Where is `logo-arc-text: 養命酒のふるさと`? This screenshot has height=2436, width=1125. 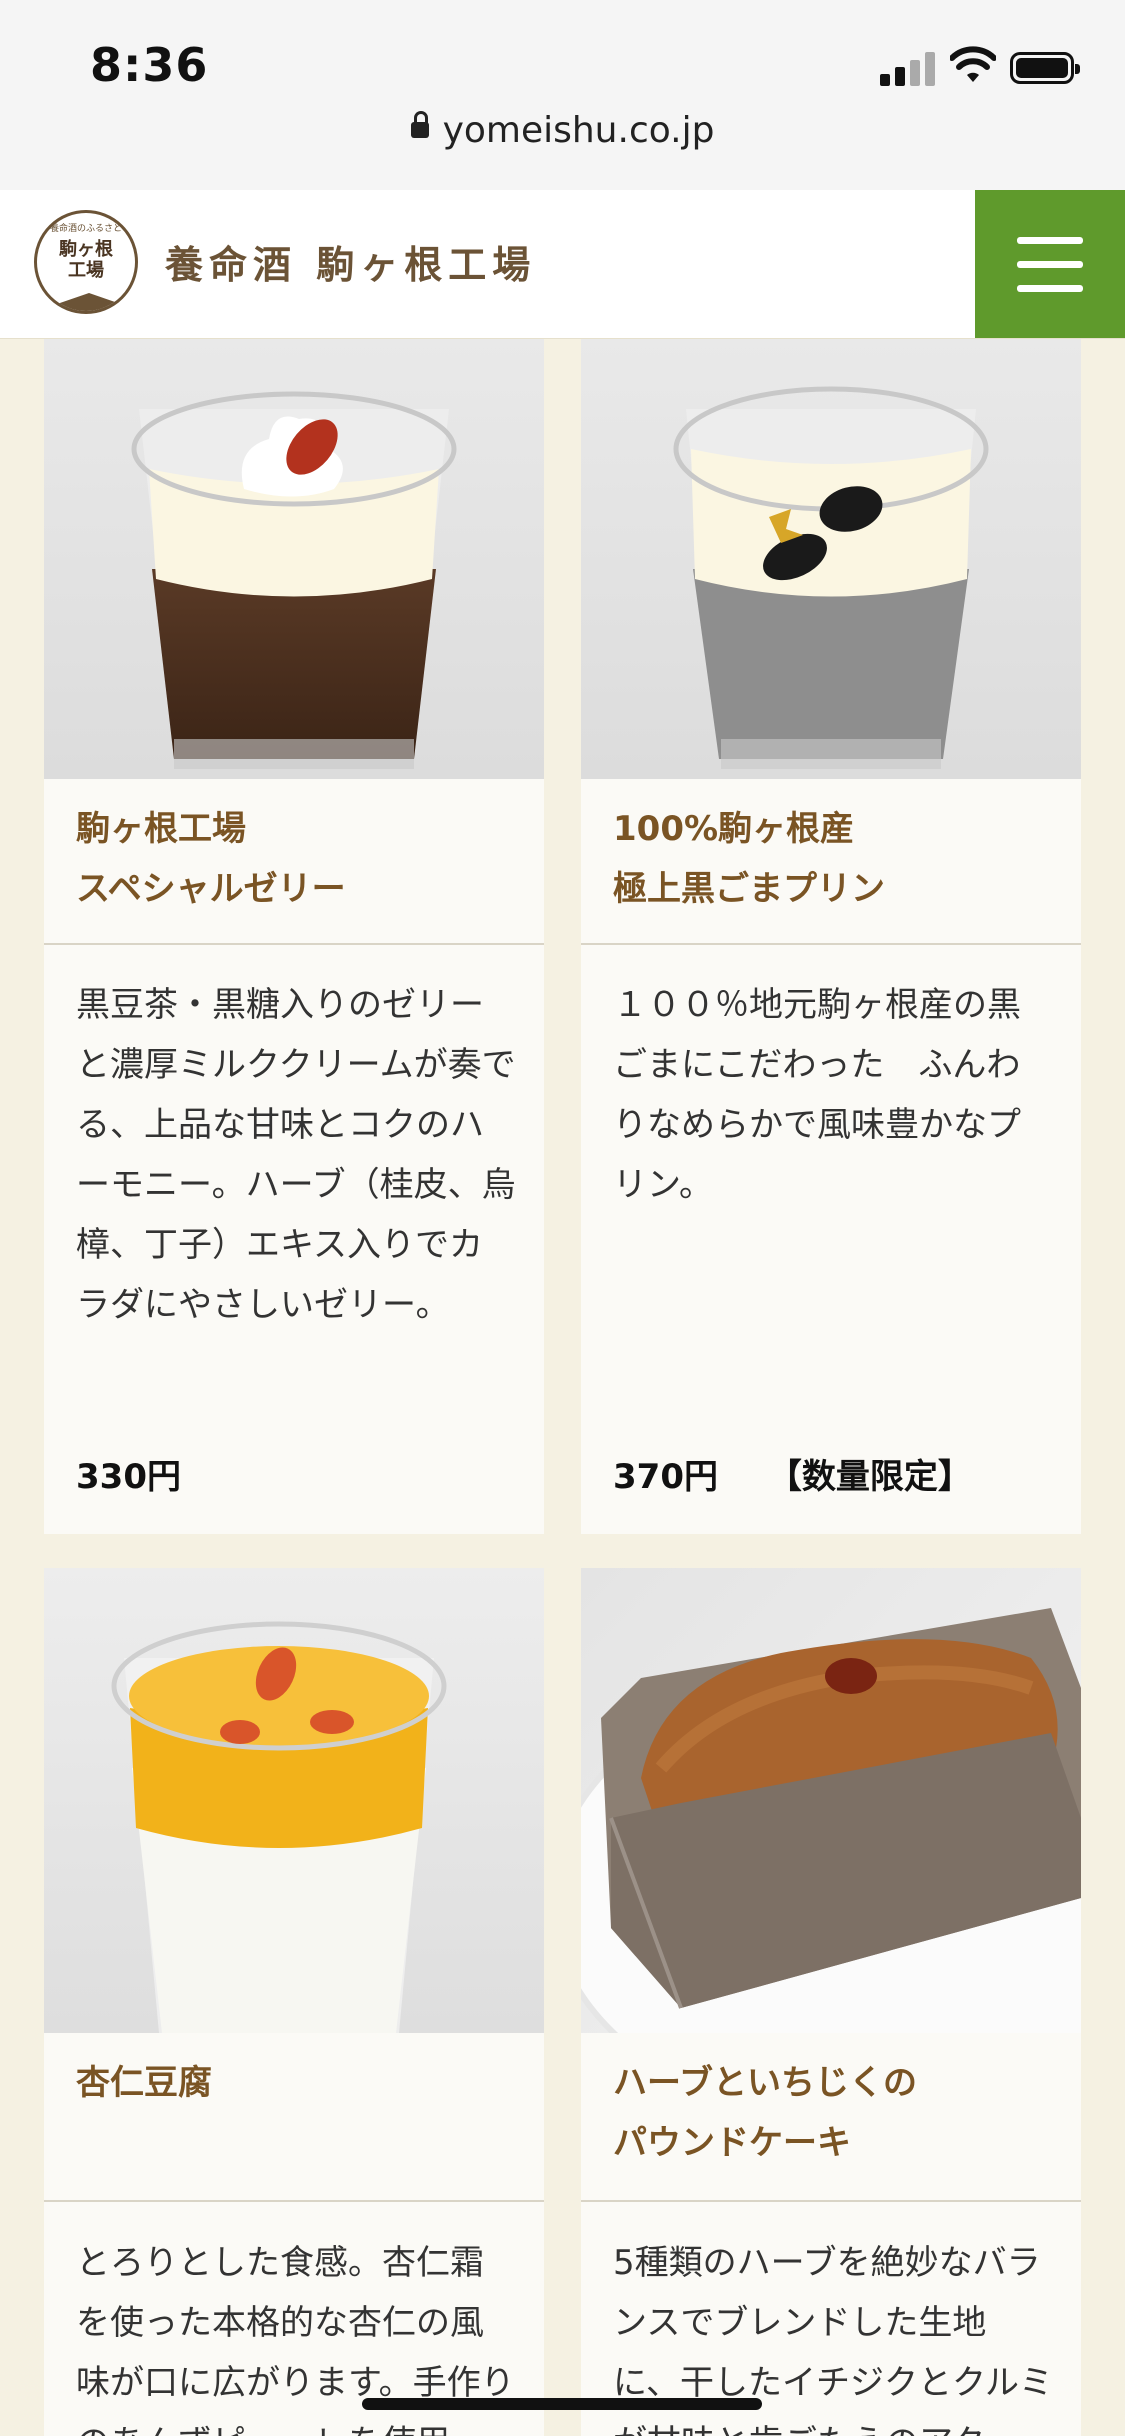 logo-arc-text: 養命酒のふるさと is located at coordinates (85, 229).